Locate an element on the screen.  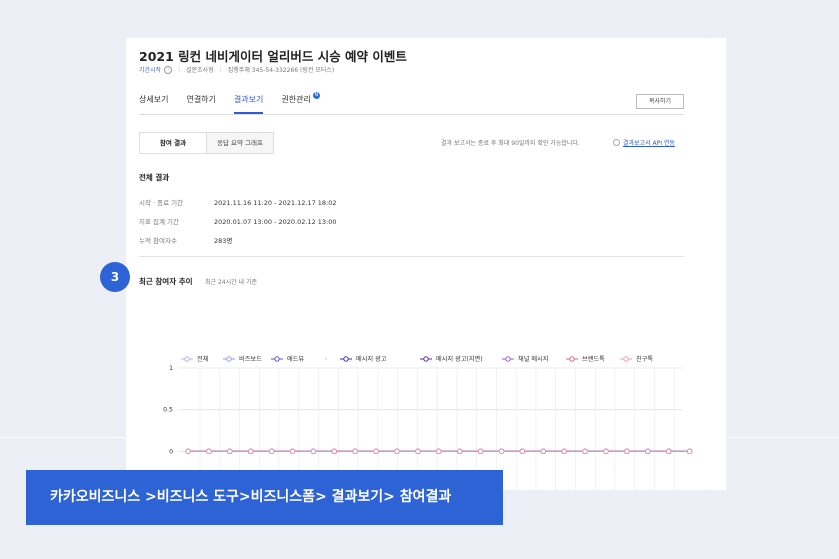
info-label: 시작 · 종료 기간 is located at coordinates (161, 203).